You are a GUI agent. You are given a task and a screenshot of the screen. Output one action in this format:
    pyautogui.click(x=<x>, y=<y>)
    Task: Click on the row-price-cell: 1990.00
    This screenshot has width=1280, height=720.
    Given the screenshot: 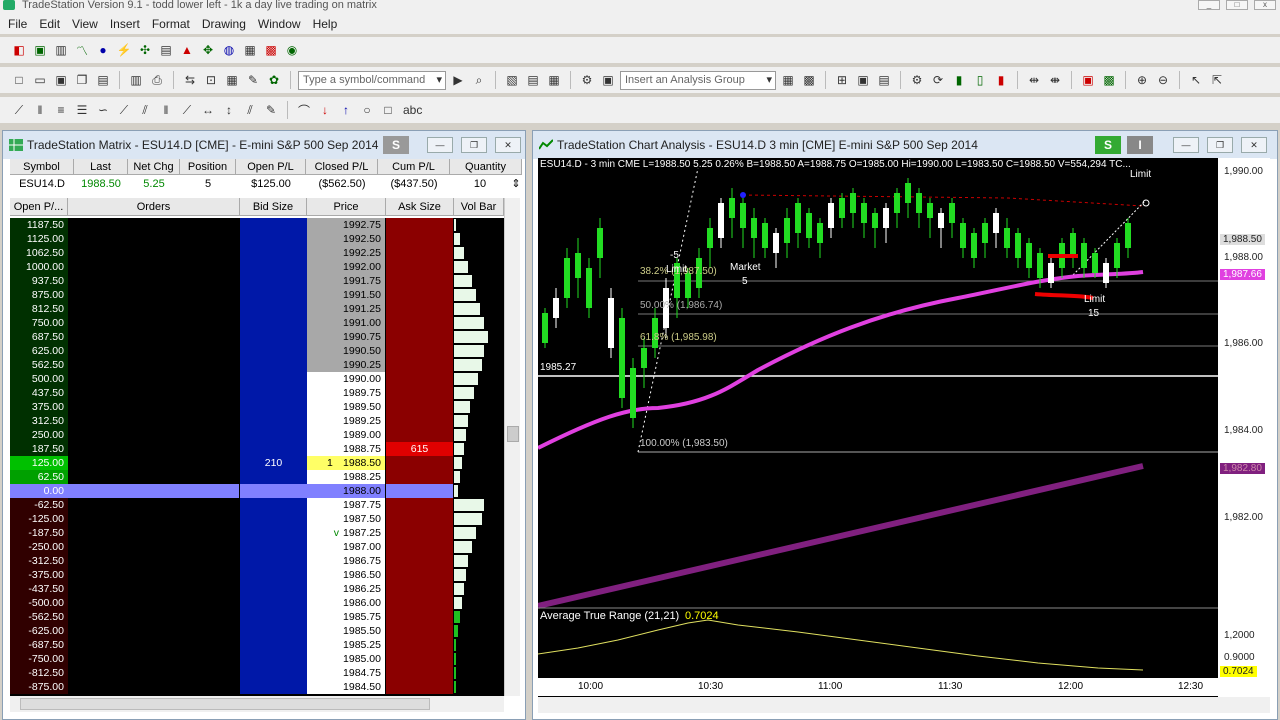 What is the action you would take?
    pyautogui.click(x=346, y=379)
    